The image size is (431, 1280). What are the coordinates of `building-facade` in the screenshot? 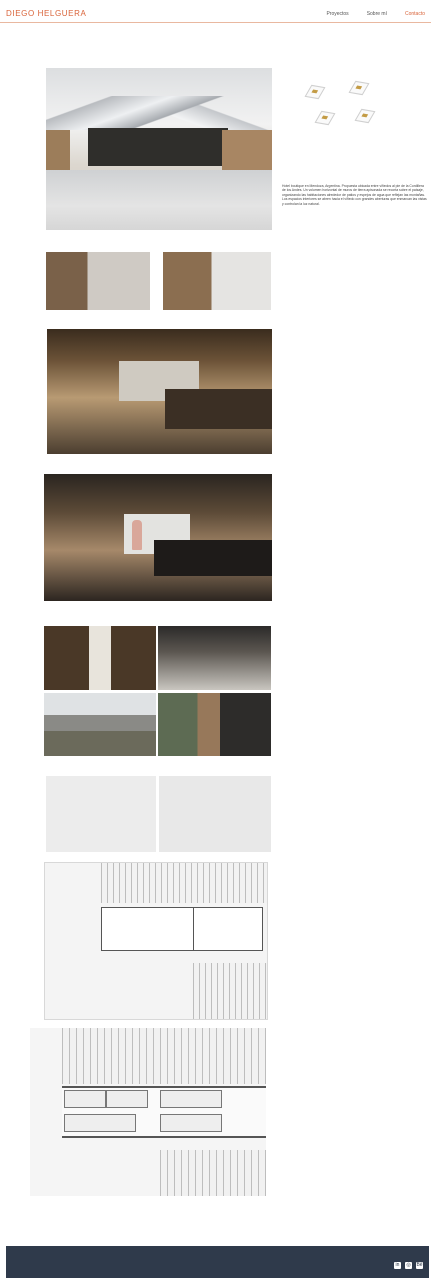 It's located at (158, 147).